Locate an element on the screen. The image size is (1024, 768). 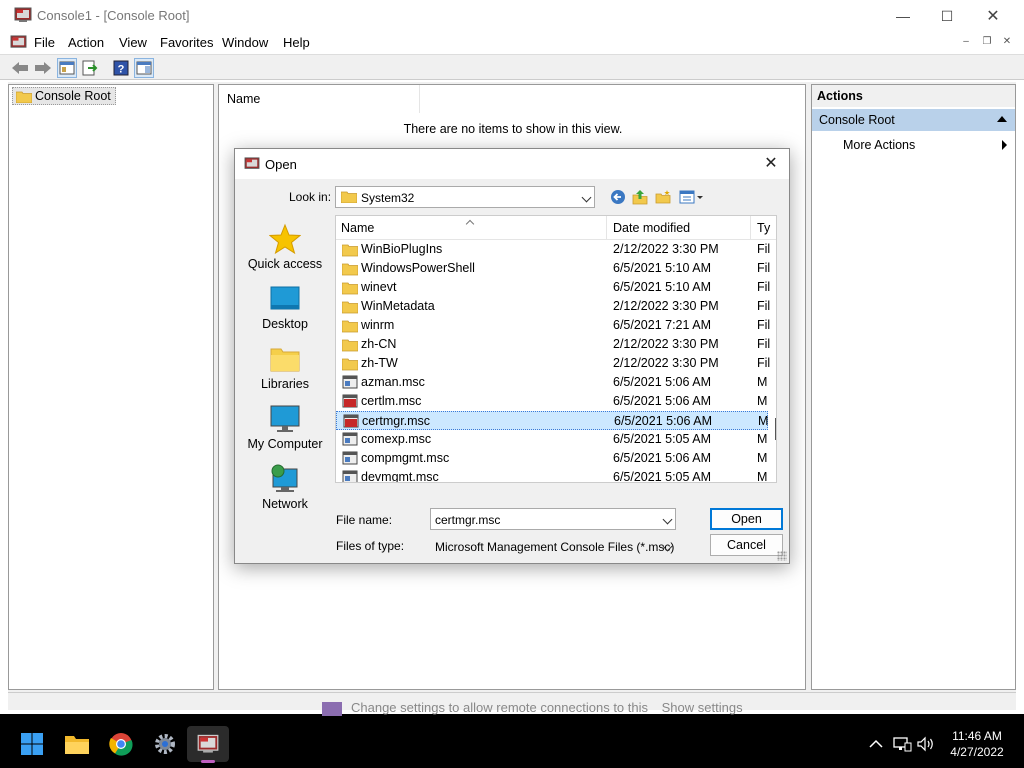
place-libraries: Libraries is located at coordinates (285, 367).